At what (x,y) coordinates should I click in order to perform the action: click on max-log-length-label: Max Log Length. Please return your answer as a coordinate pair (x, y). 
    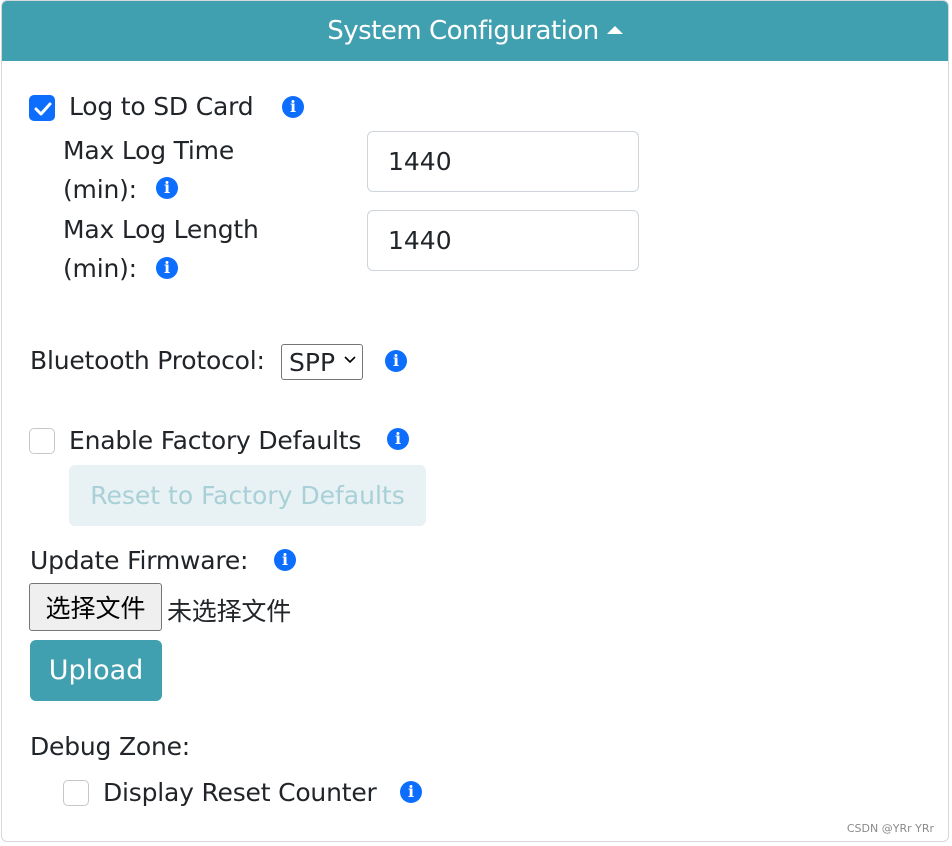
    Looking at the image, I should click on (161, 229).